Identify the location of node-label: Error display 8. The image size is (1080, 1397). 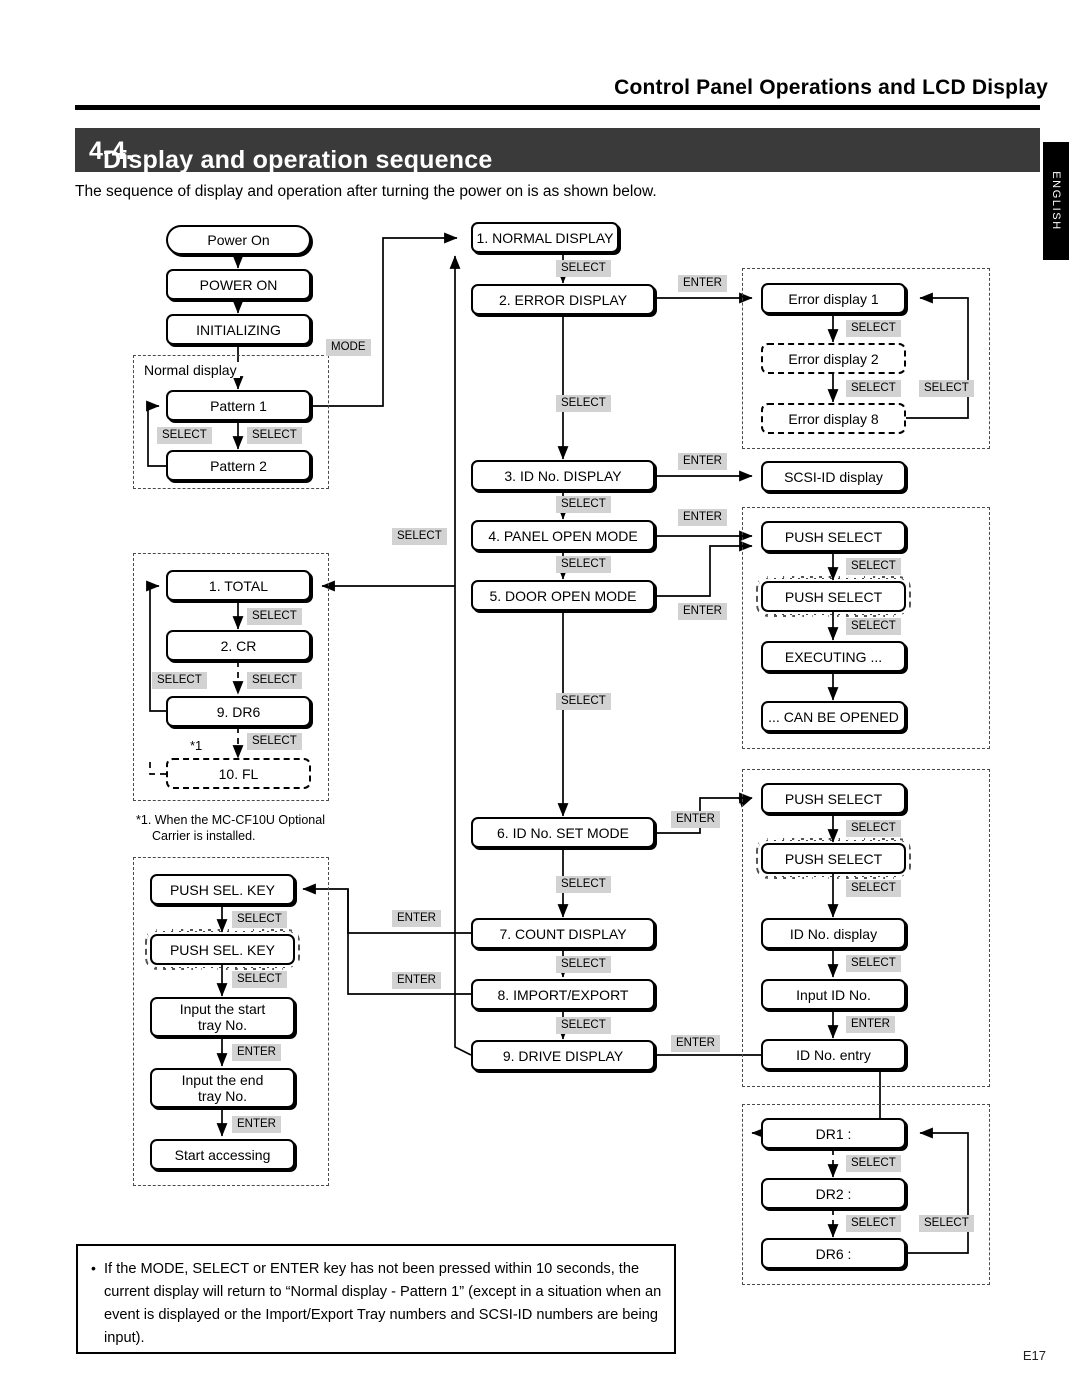
(833, 418).